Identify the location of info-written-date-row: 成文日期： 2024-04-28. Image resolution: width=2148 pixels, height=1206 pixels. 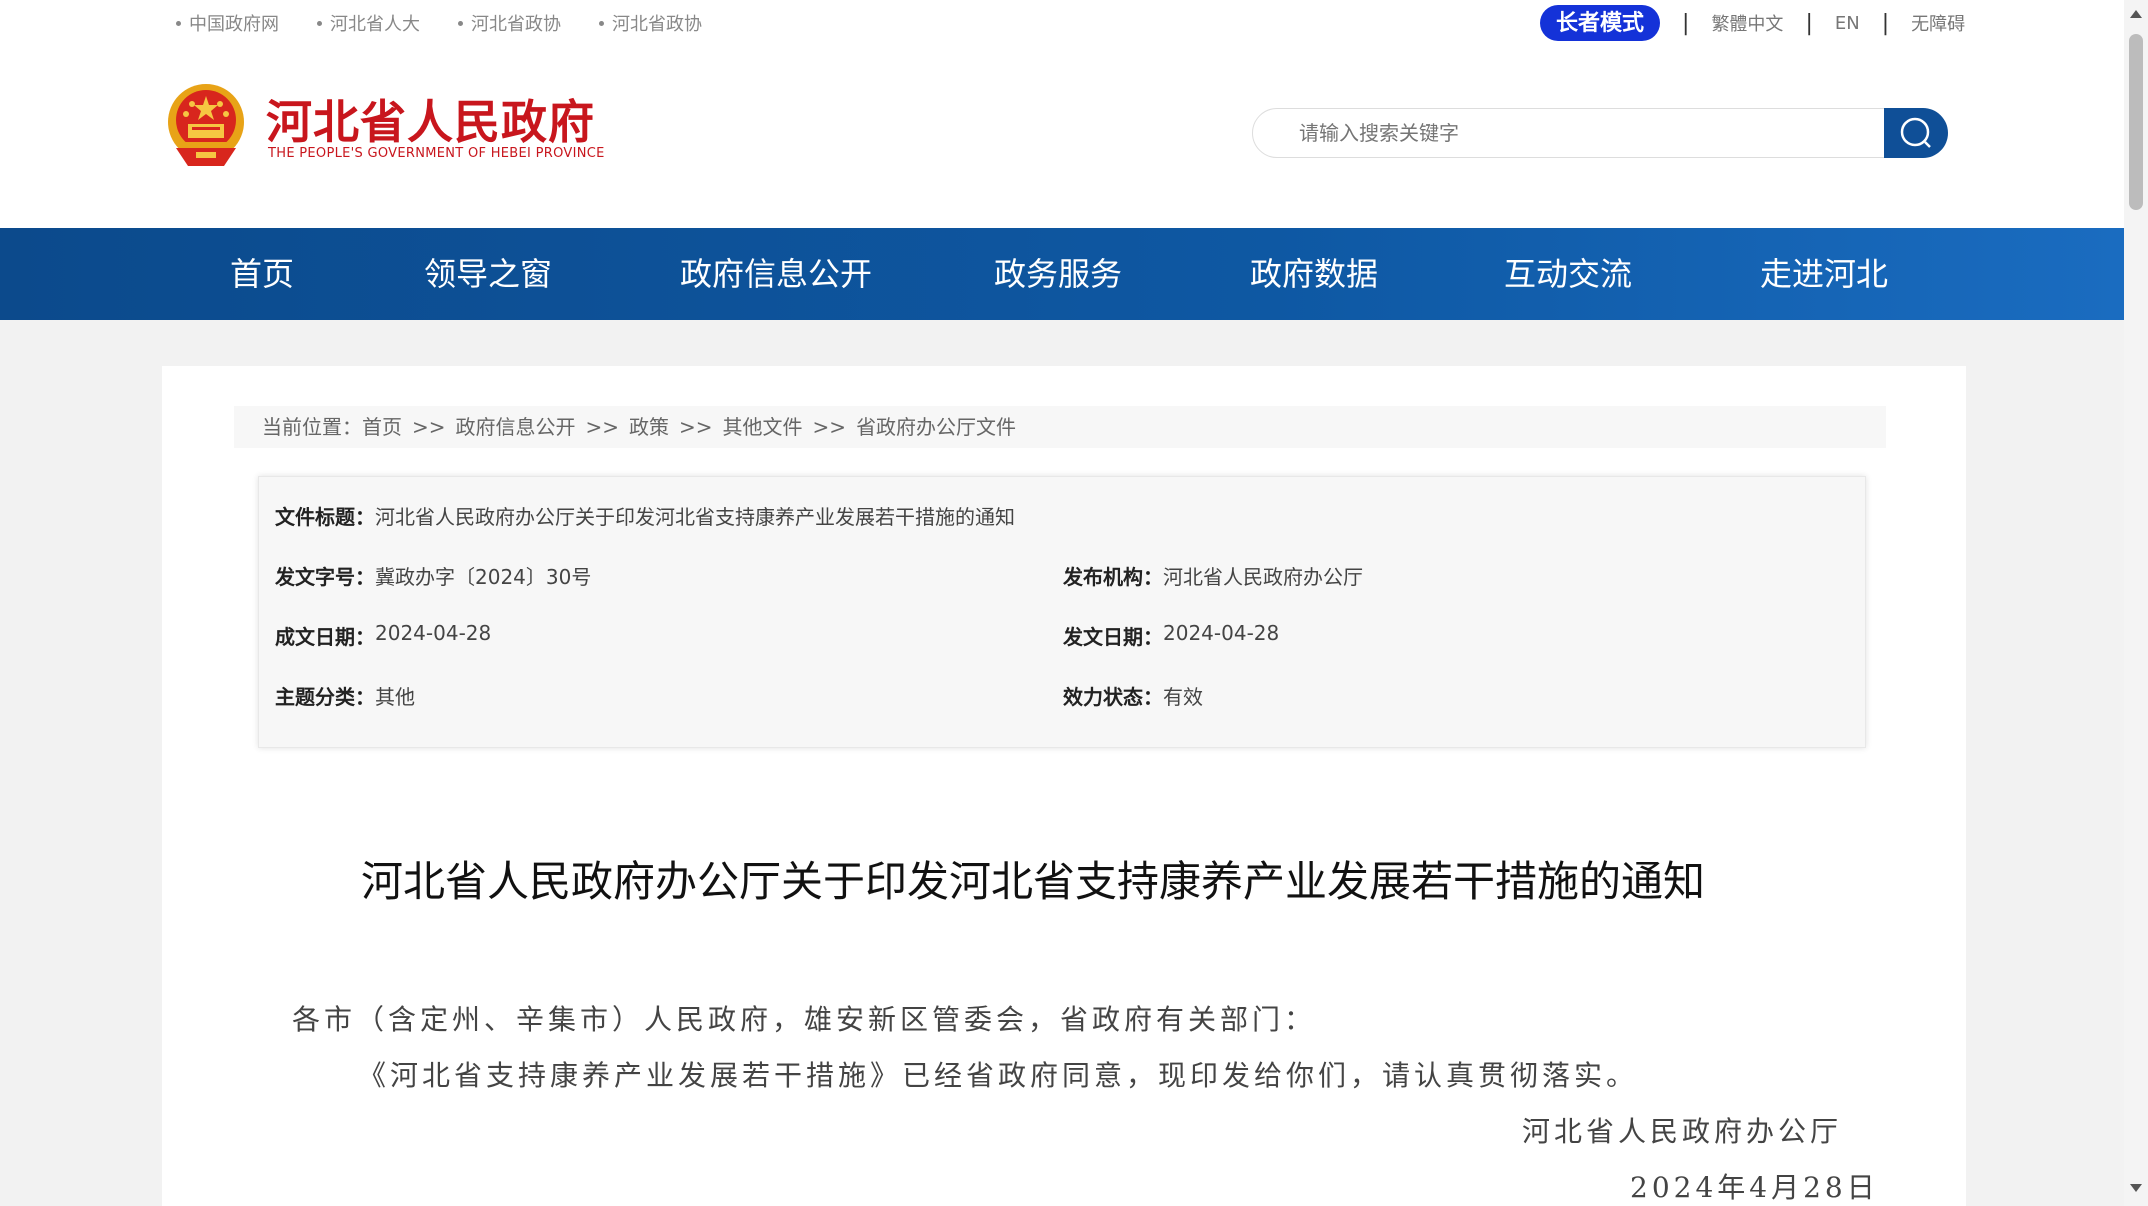
(383, 635).